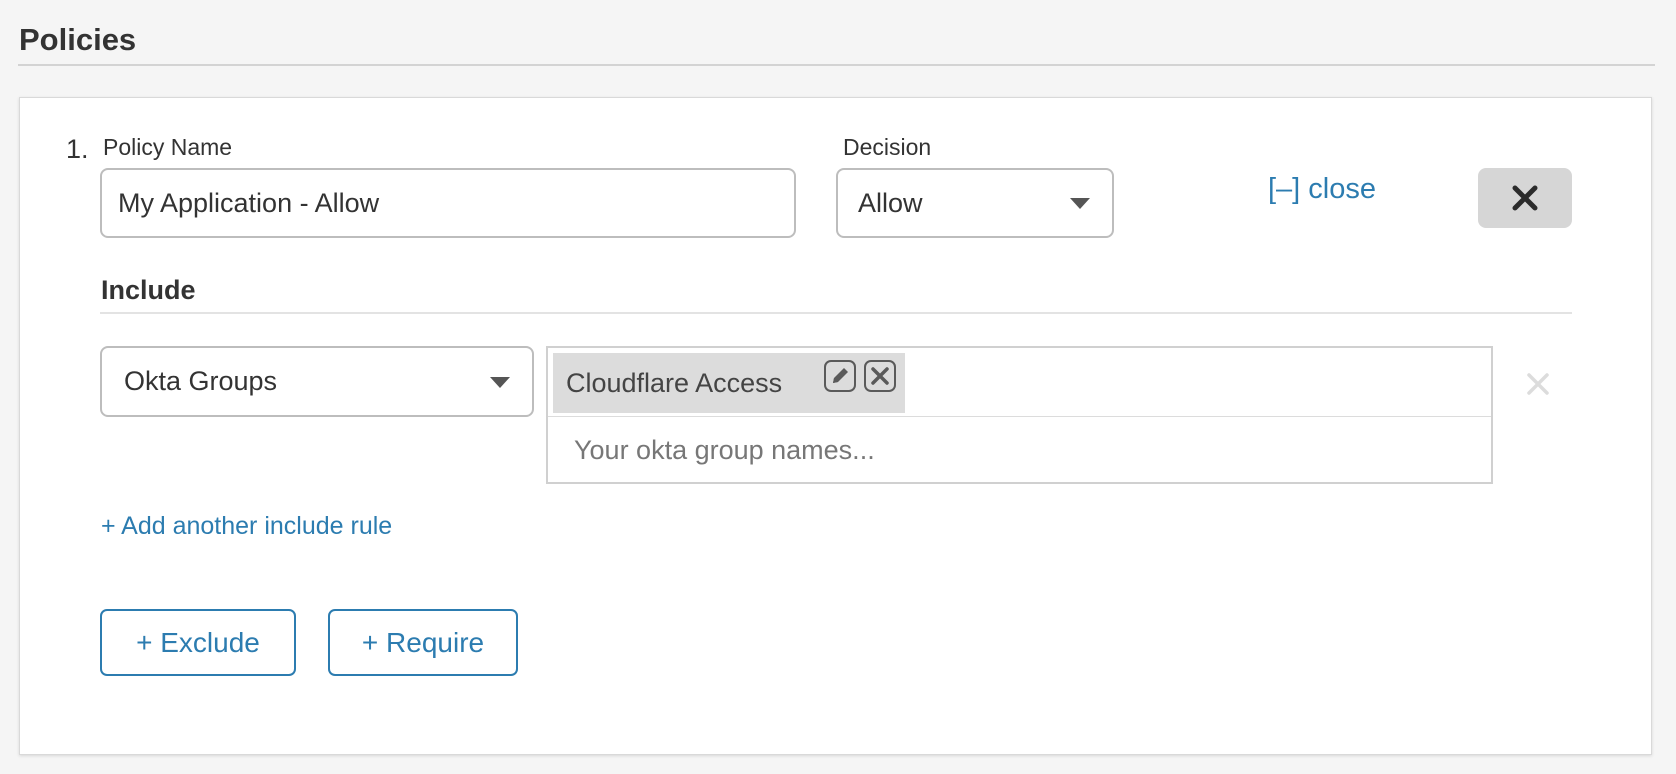  What do you see at coordinates (317, 381) in the screenshot?
I see `include-rule-type-select: Okta Groups` at bounding box center [317, 381].